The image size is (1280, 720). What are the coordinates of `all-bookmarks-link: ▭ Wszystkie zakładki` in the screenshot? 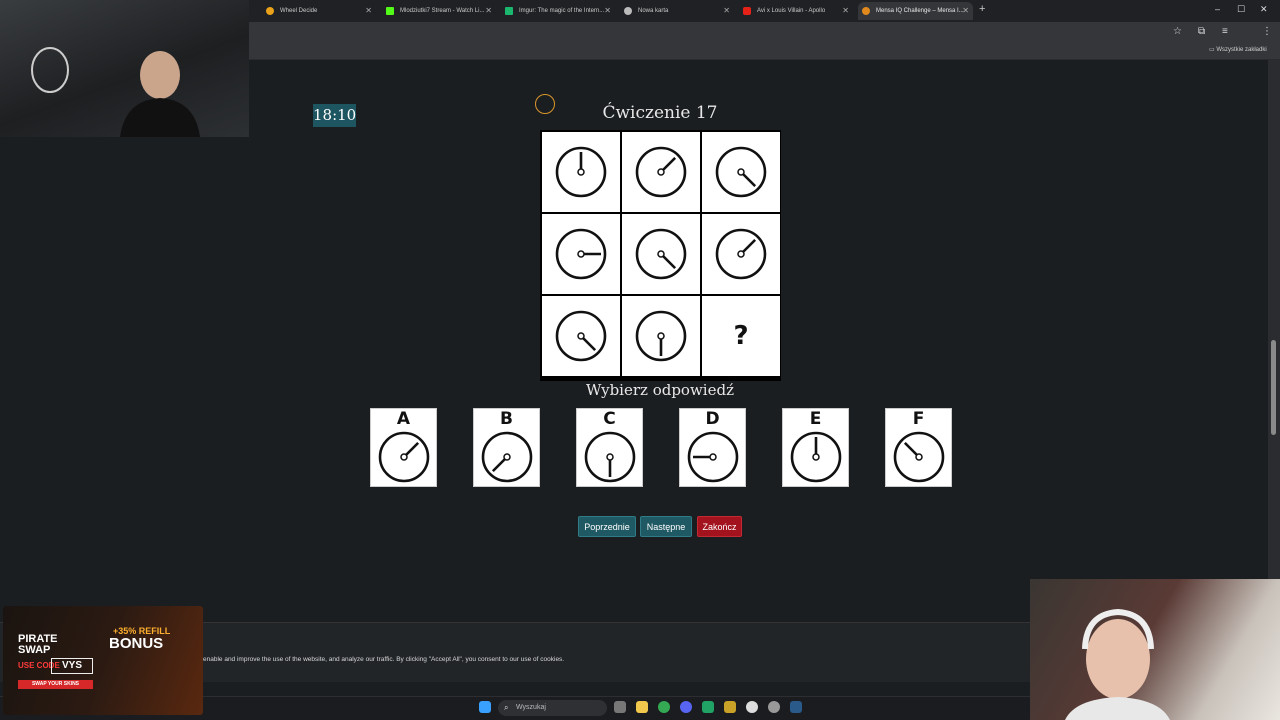 It's located at (1238, 49).